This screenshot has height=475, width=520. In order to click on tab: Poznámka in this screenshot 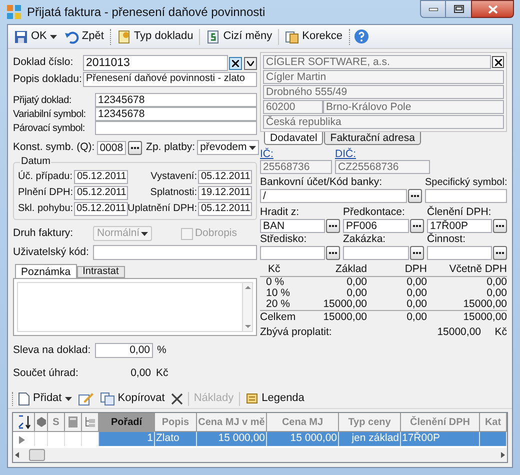, I will do `click(46, 271)`.